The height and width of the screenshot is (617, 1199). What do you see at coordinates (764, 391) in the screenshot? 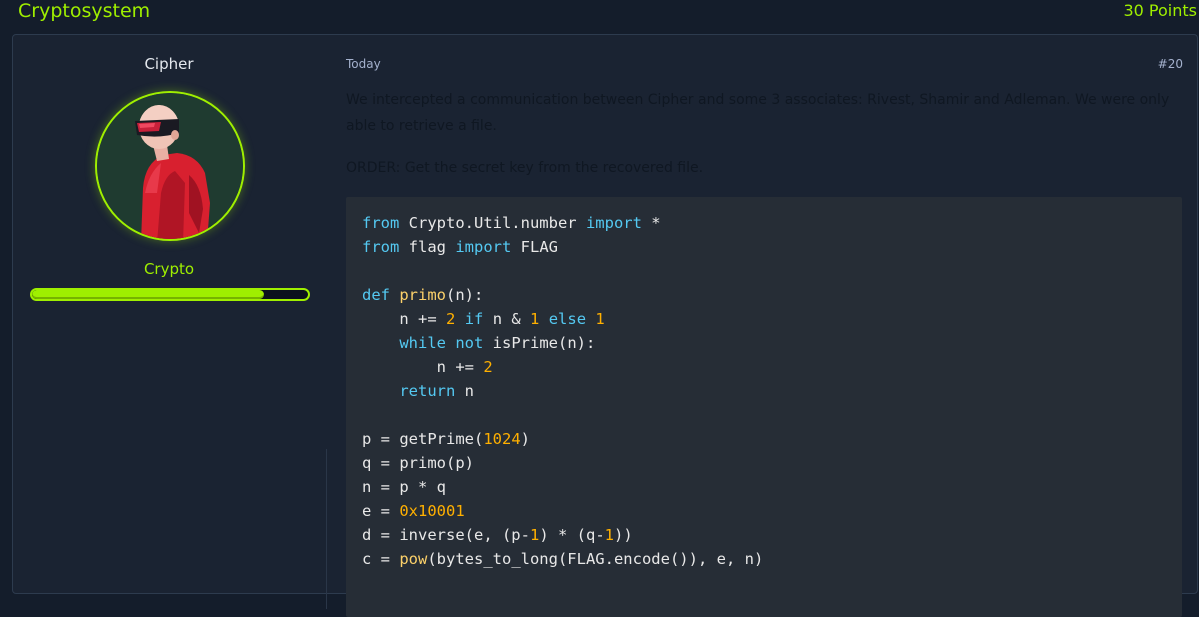
I see `code-line: return n` at bounding box center [764, 391].